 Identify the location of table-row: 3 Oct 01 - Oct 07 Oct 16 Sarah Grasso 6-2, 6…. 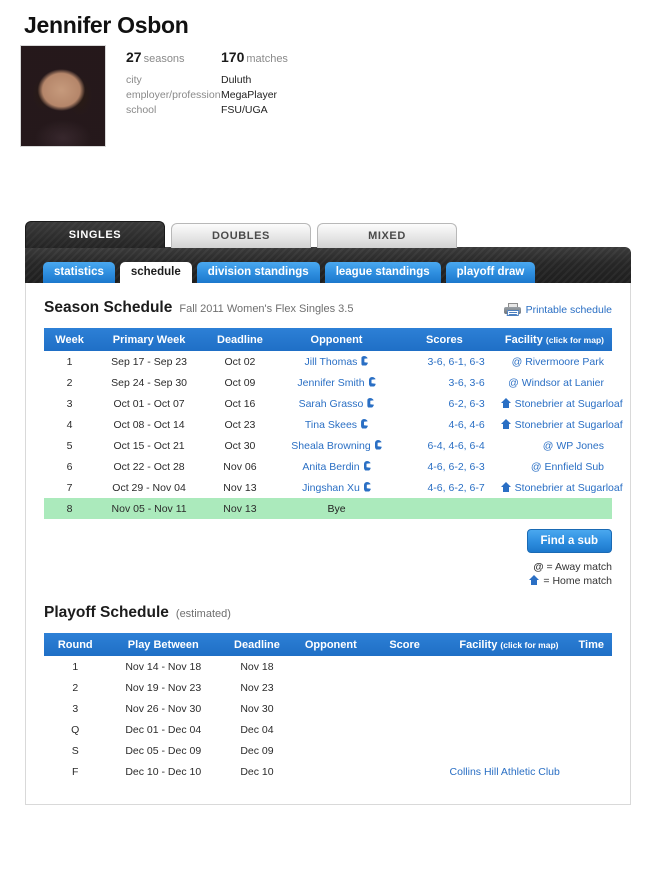
(333, 403).